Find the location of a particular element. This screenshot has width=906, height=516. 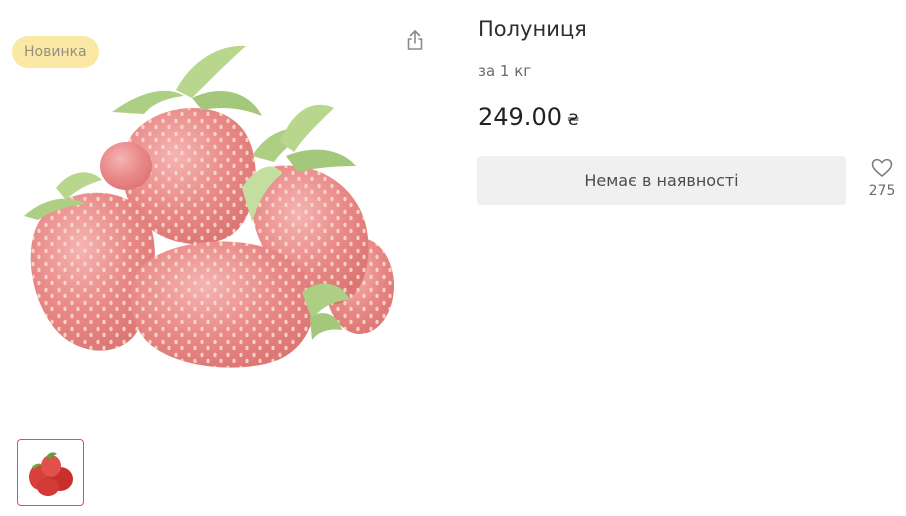

heart-icon is located at coordinates (882, 167).